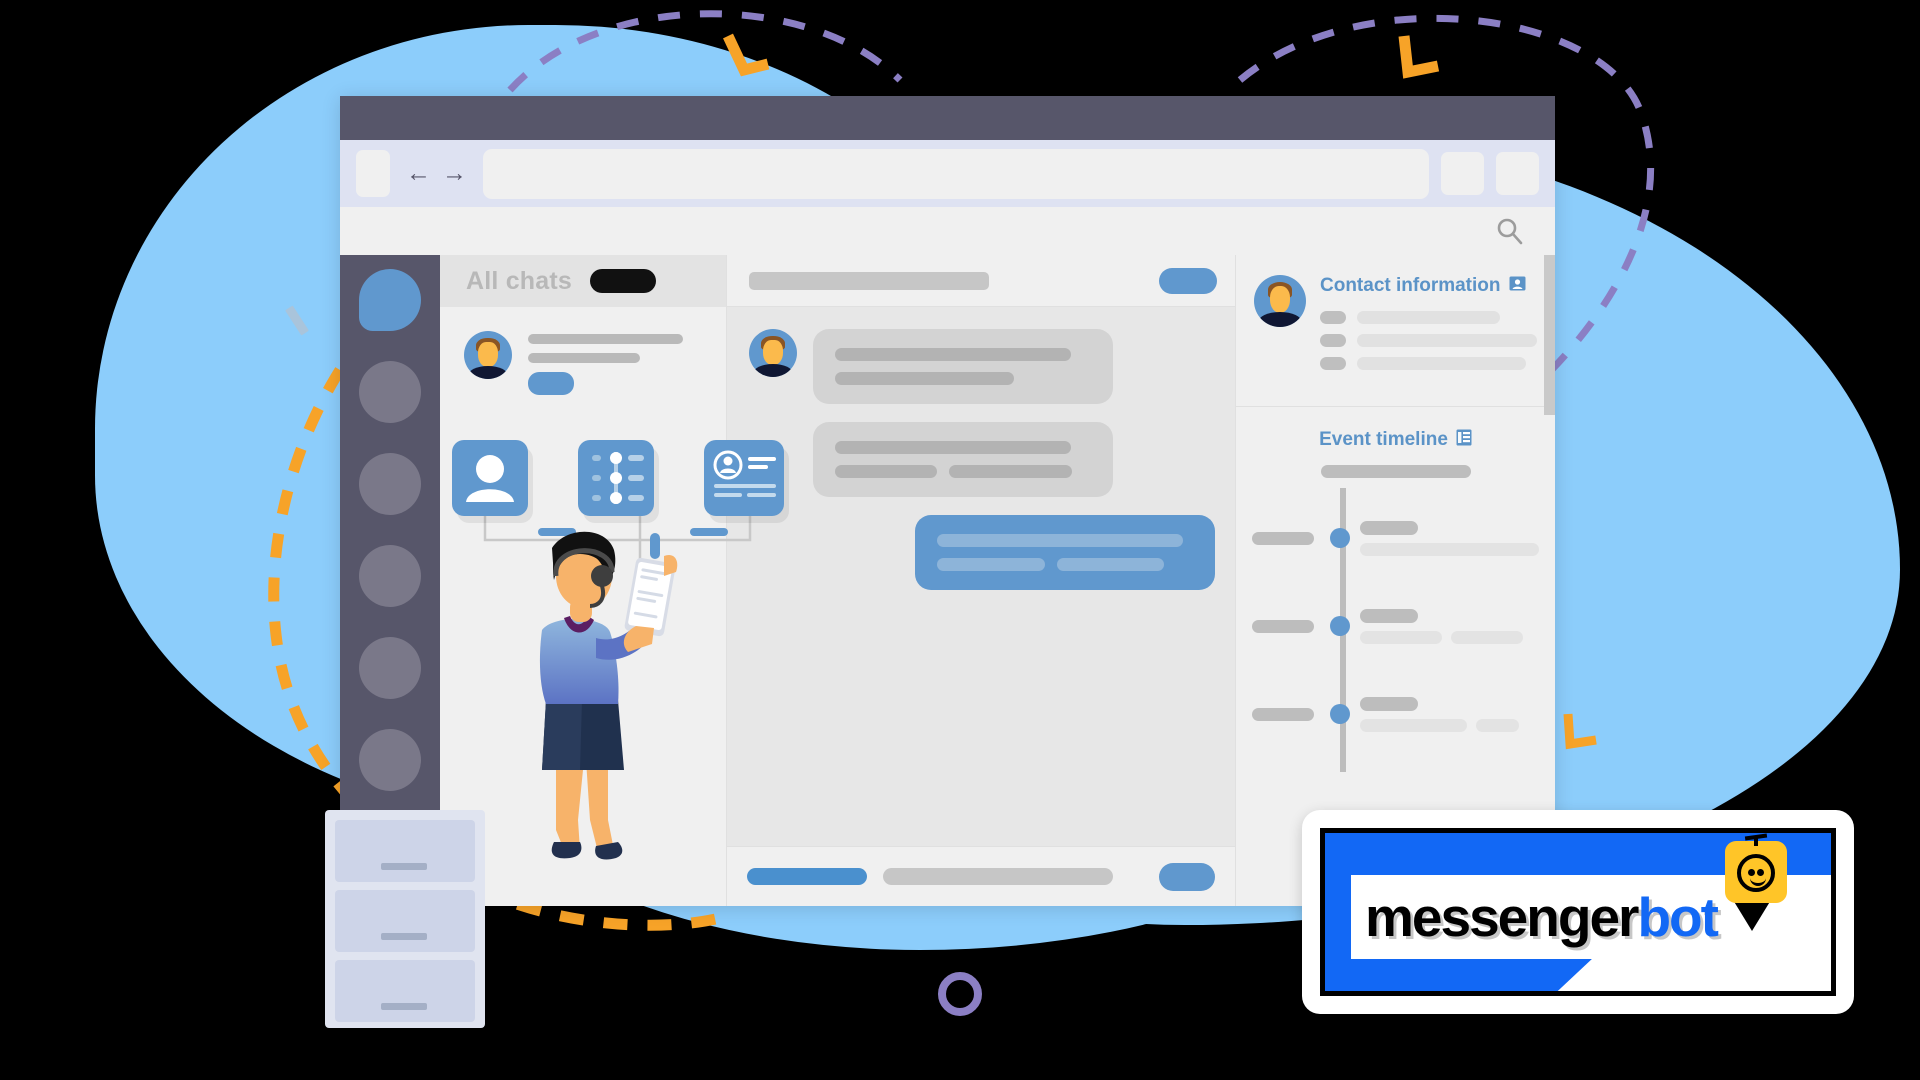 This screenshot has height=1080, width=1920. What do you see at coordinates (956, 173) in the screenshot?
I see `address-input` at bounding box center [956, 173].